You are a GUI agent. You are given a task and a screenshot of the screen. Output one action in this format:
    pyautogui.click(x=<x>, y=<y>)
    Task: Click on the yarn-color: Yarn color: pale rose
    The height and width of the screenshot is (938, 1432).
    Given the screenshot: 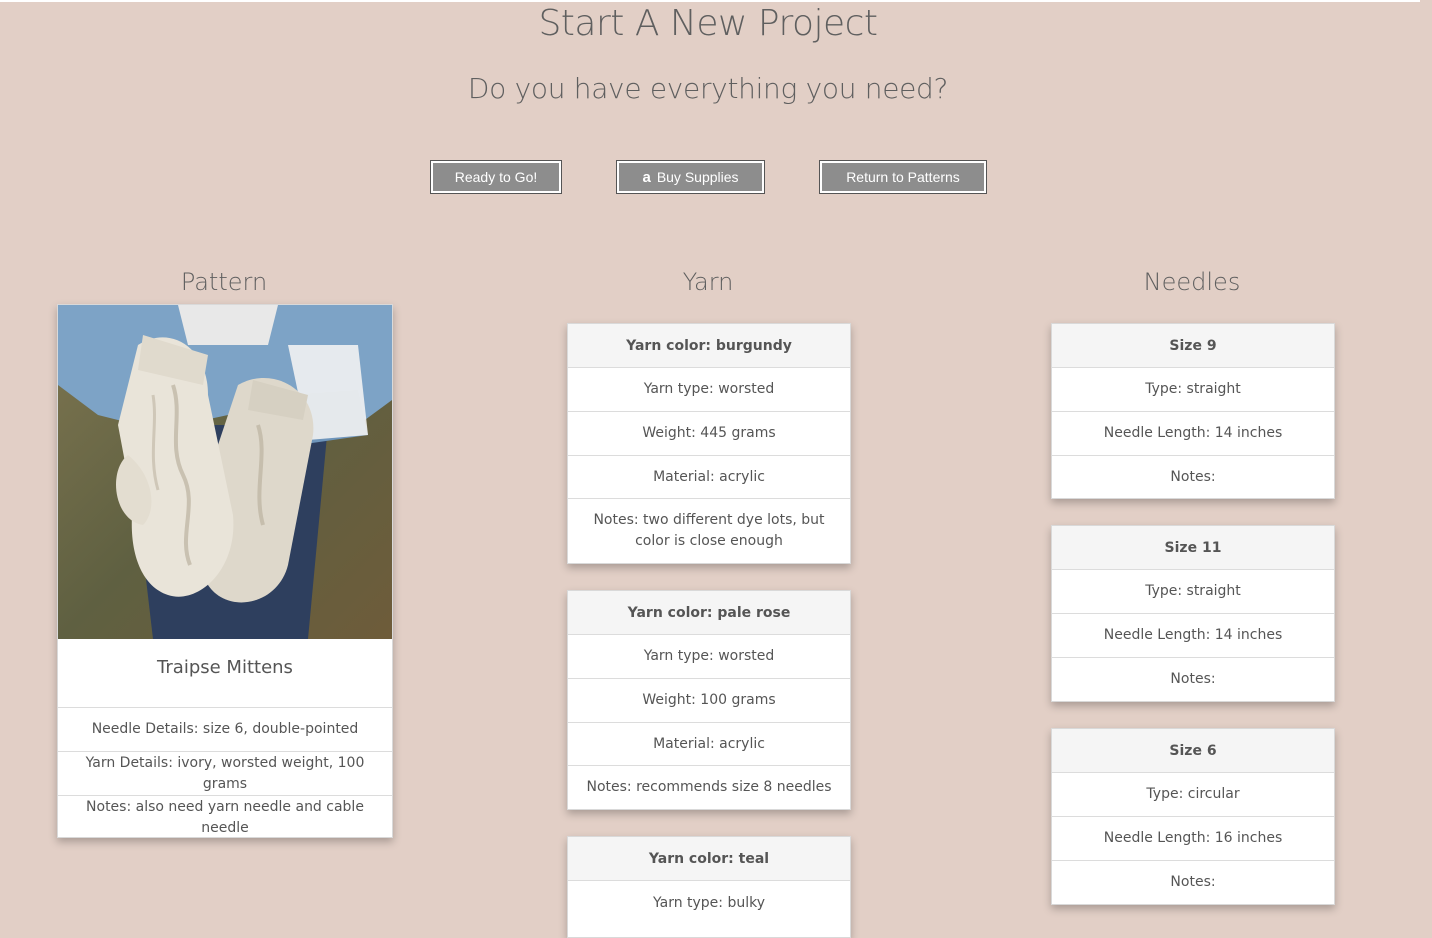 What is the action you would take?
    pyautogui.click(x=709, y=613)
    